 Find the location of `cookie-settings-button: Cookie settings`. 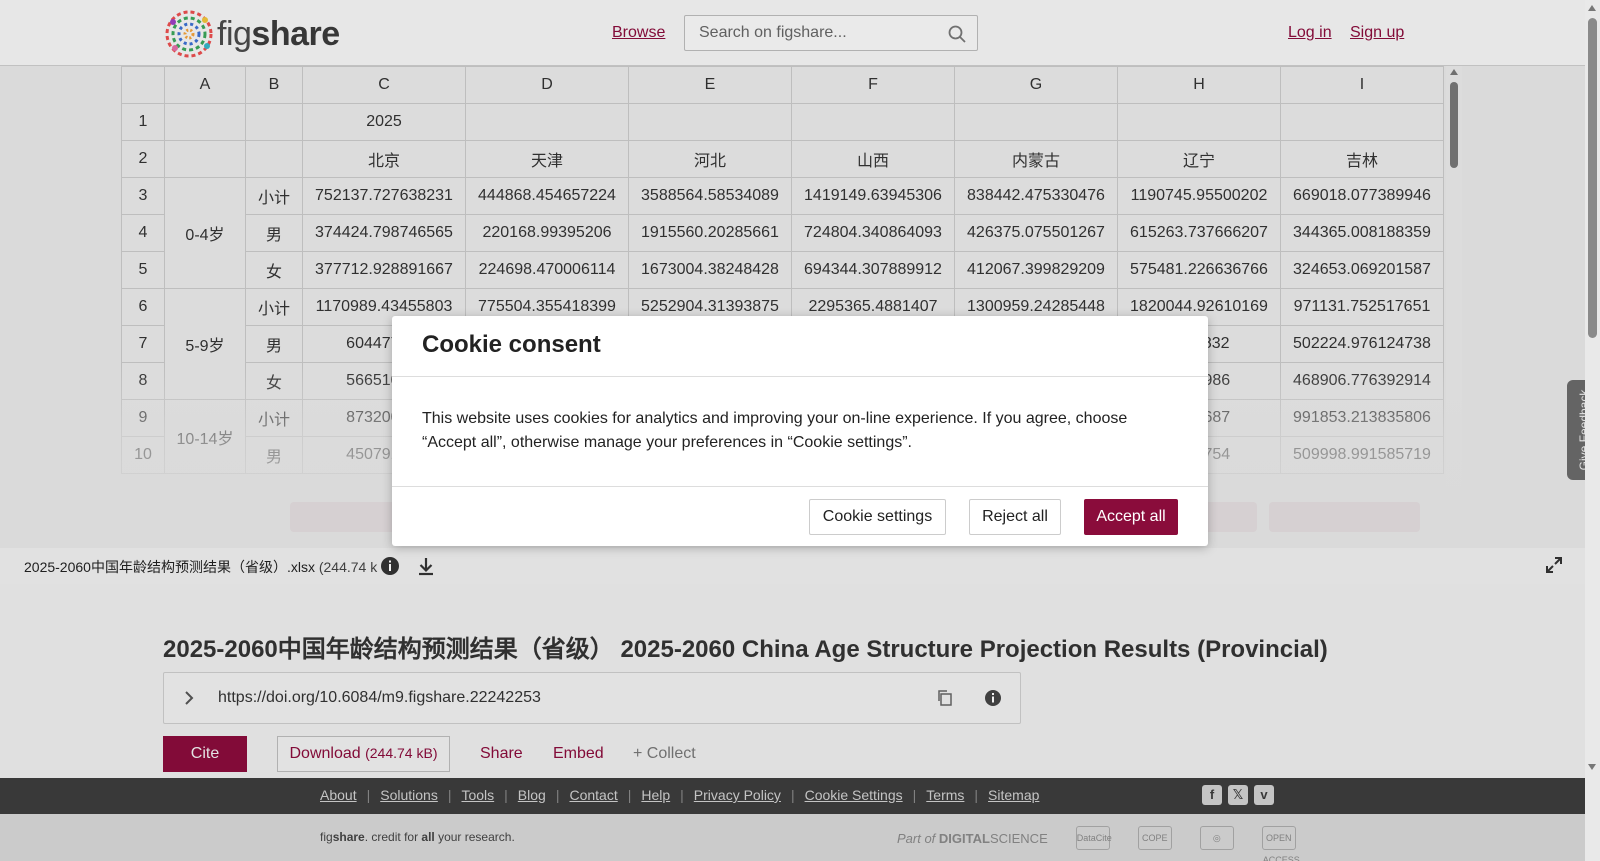

cookie-settings-button: Cookie settings is located at coordinates (877, 517).